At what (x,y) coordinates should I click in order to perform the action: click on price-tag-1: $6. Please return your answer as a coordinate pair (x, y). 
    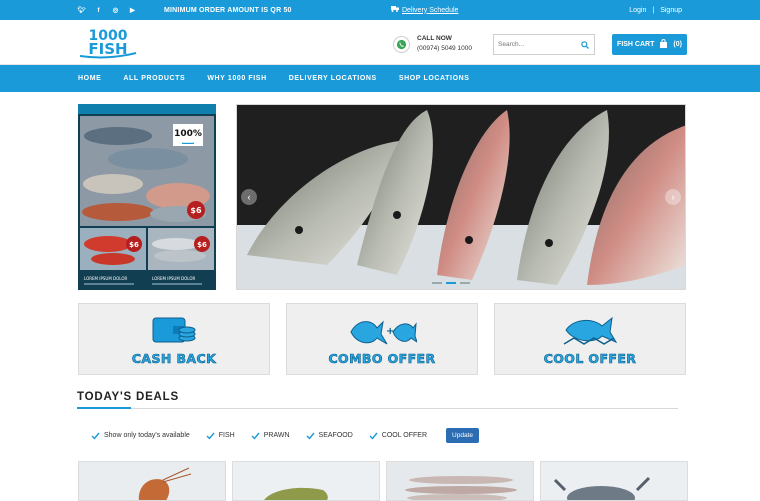
    Looking at the image, I should click on (196, 210).